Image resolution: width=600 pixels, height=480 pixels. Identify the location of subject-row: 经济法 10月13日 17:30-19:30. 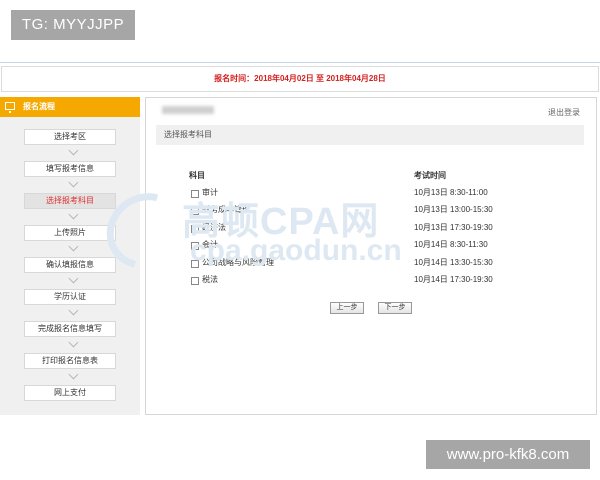
(372, 230).